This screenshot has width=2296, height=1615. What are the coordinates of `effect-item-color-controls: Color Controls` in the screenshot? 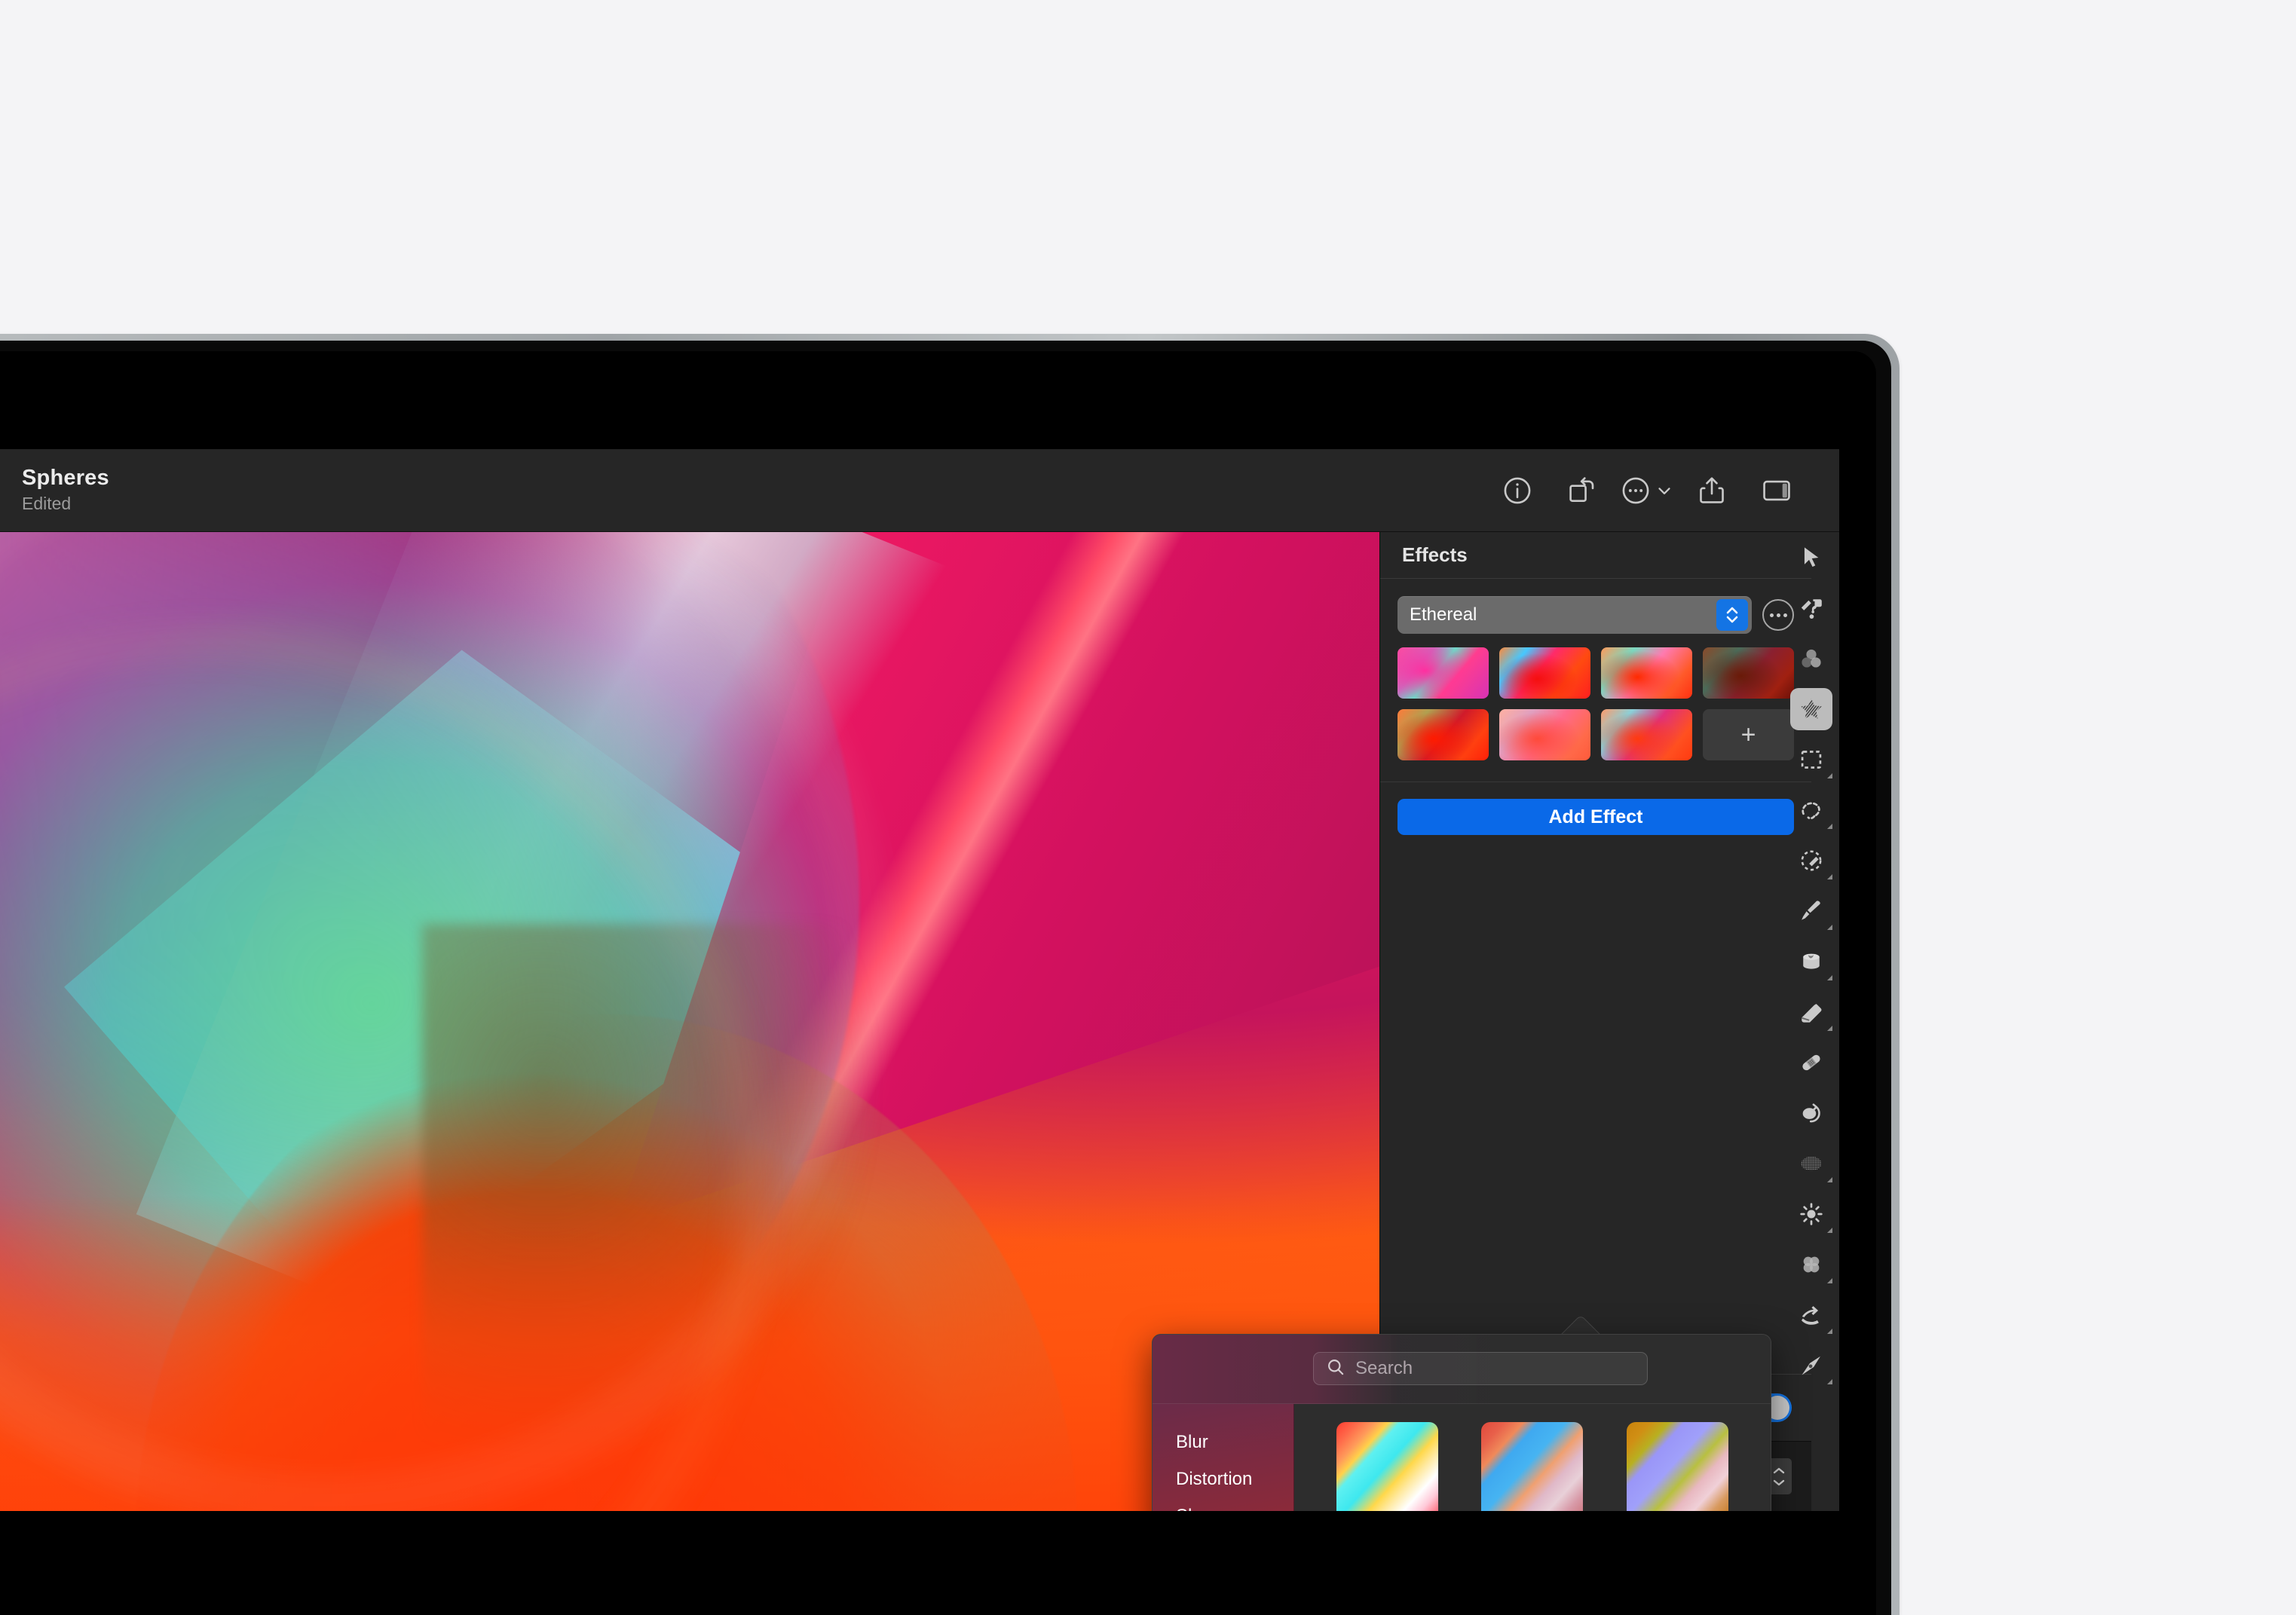 It's located at (1532, 1467).